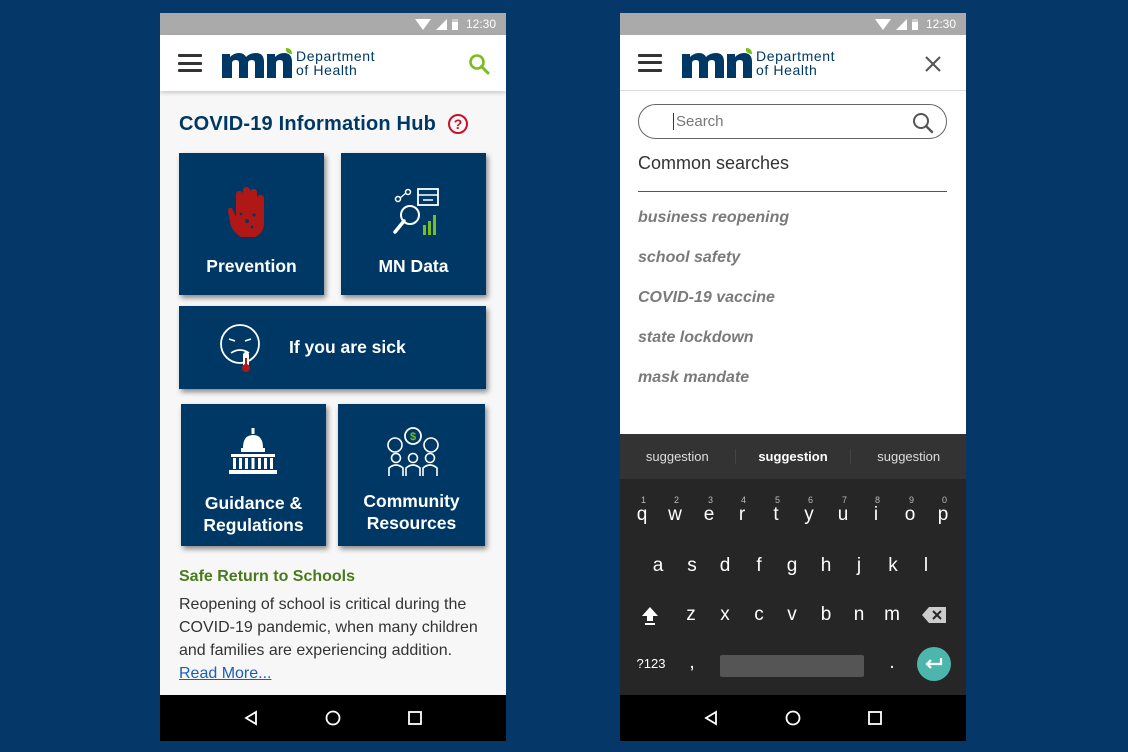  What do you see at coordinates (792, 666) in the screenshot?
I see `spacebar` at bounding box center [792, 666].